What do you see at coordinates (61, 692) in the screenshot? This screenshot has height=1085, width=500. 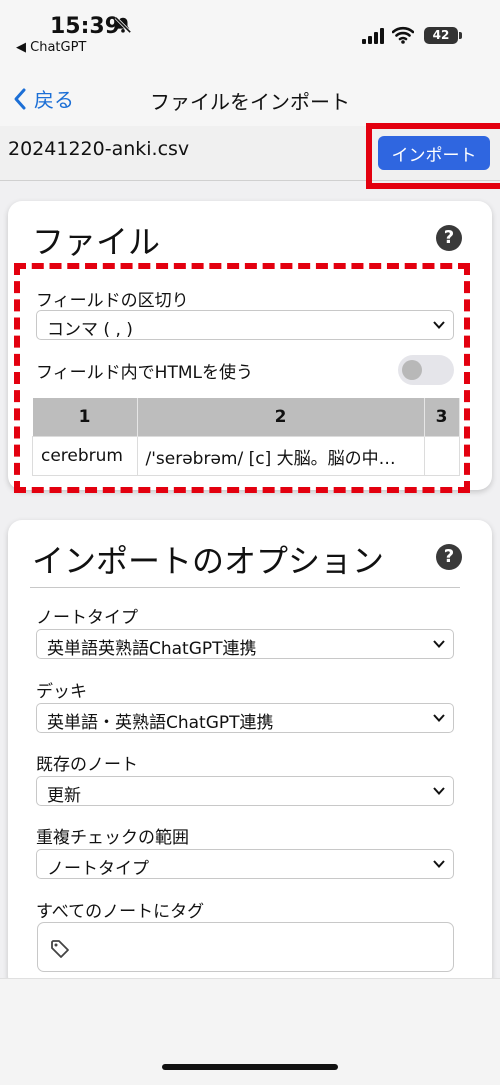 I see `deck-label: デッキ` at bounding box center [61, 692].